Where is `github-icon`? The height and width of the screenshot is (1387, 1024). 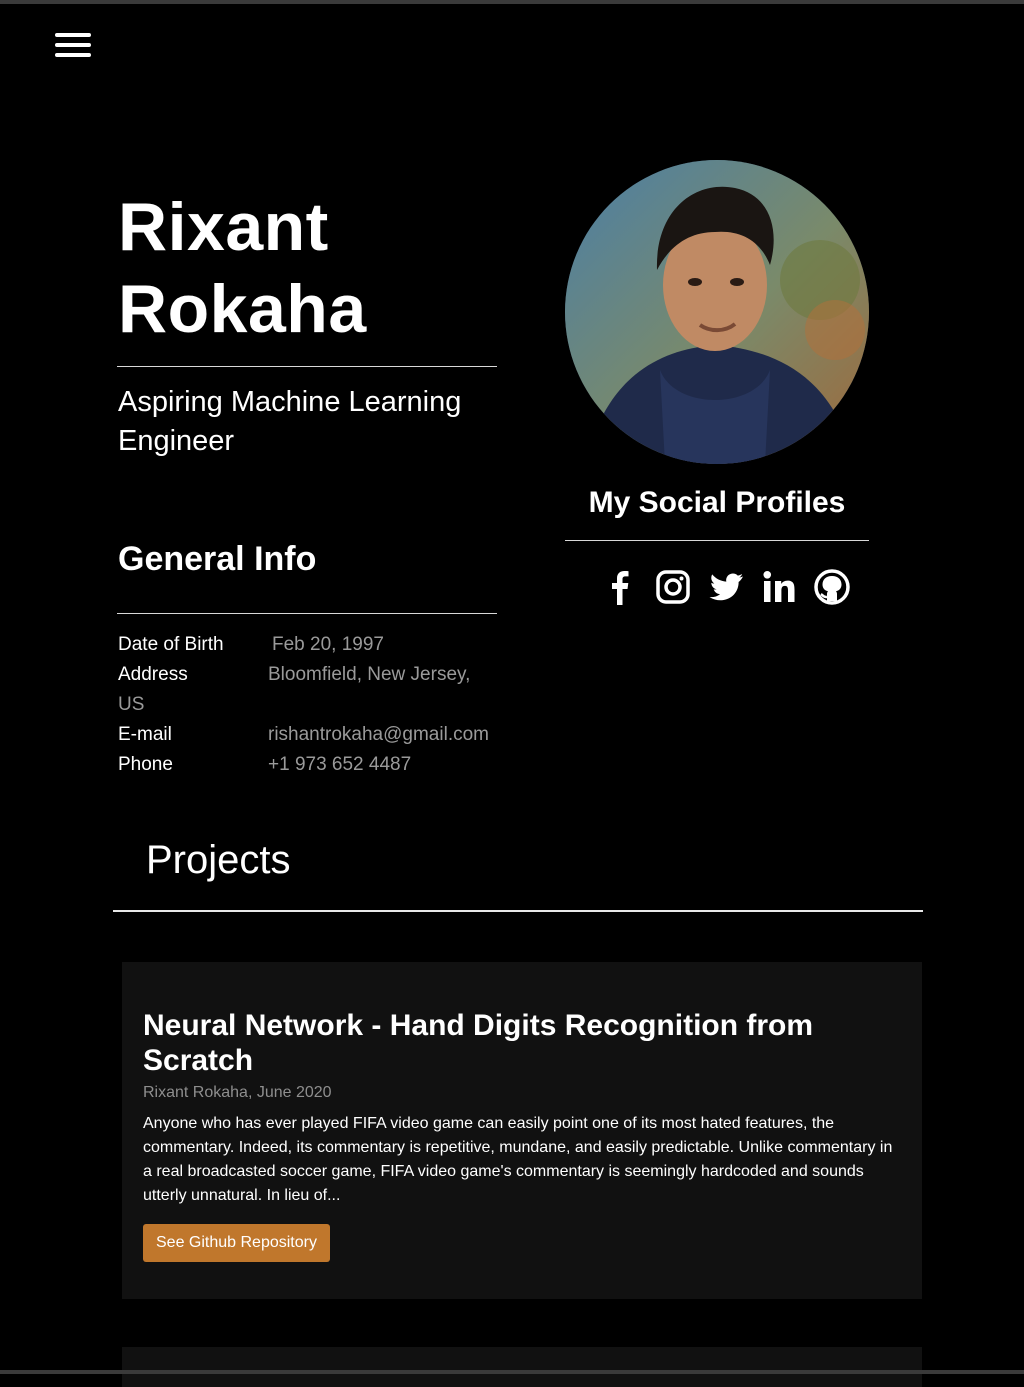
github-icon is located at coordinates (832, 587).